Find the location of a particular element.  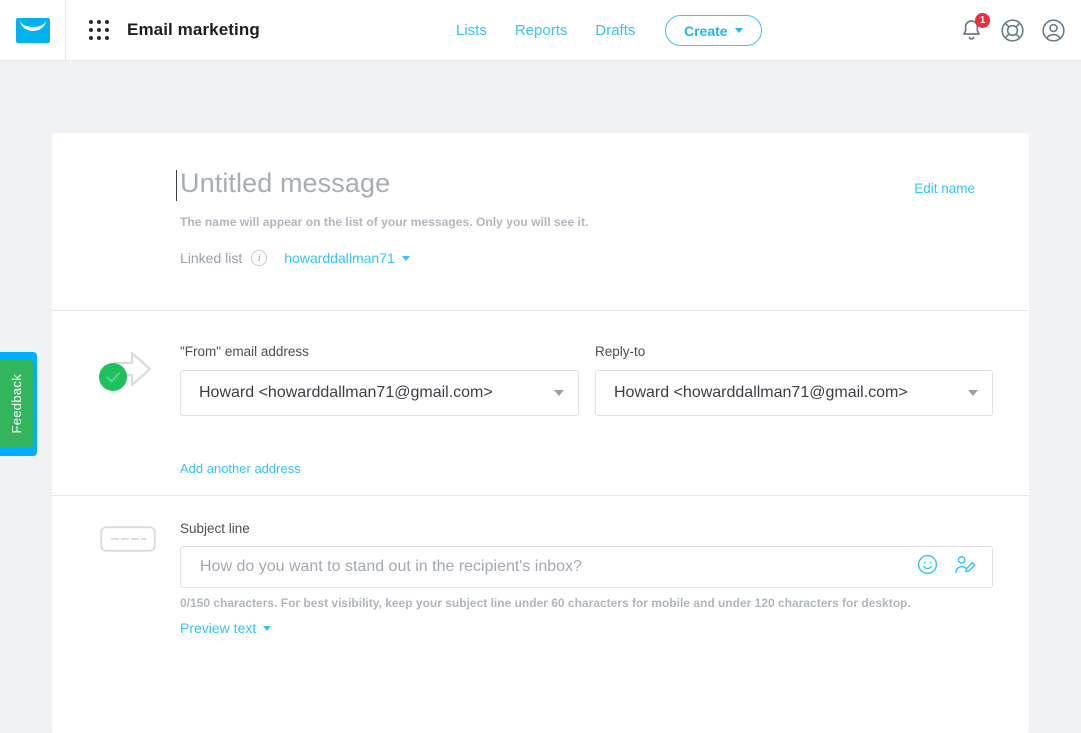

notifications-button: 1 is located at coordinates (974, 28).